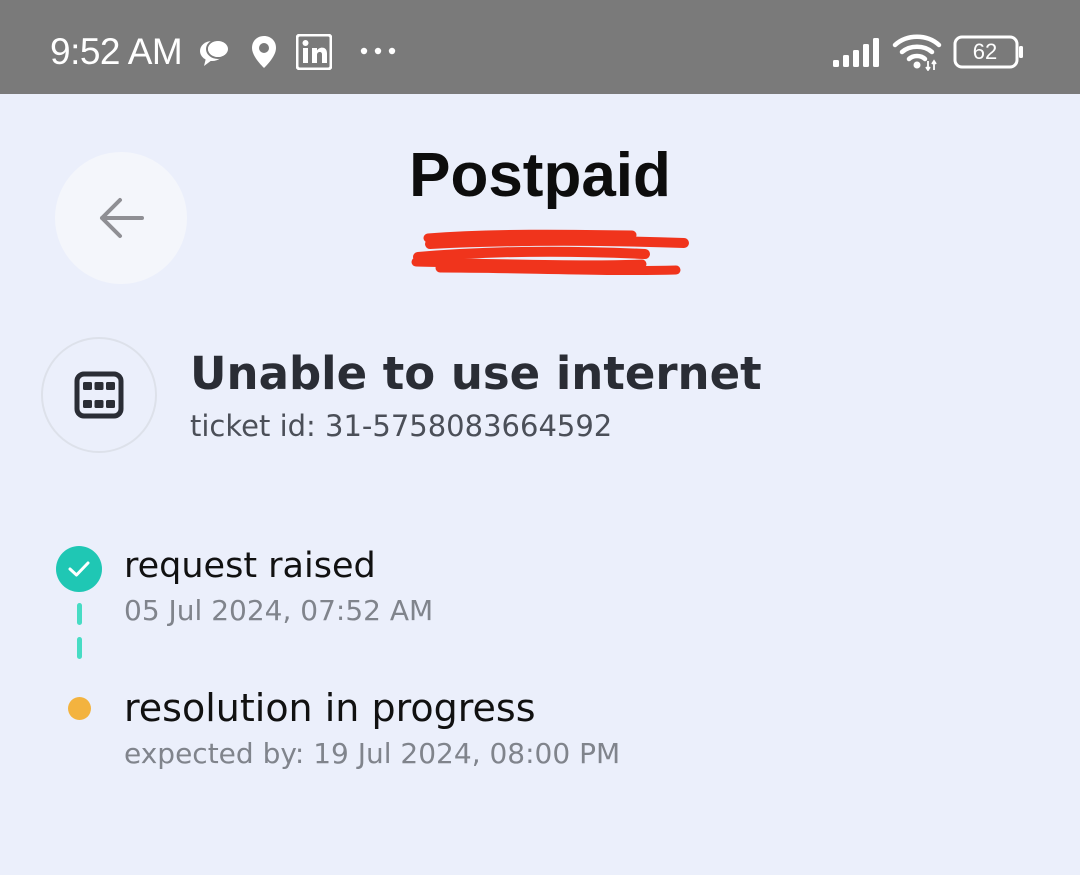 Image resolution: width=1080 pixels, height=875 pixels. I want to click on battery-level: 62, so click(985, 51).